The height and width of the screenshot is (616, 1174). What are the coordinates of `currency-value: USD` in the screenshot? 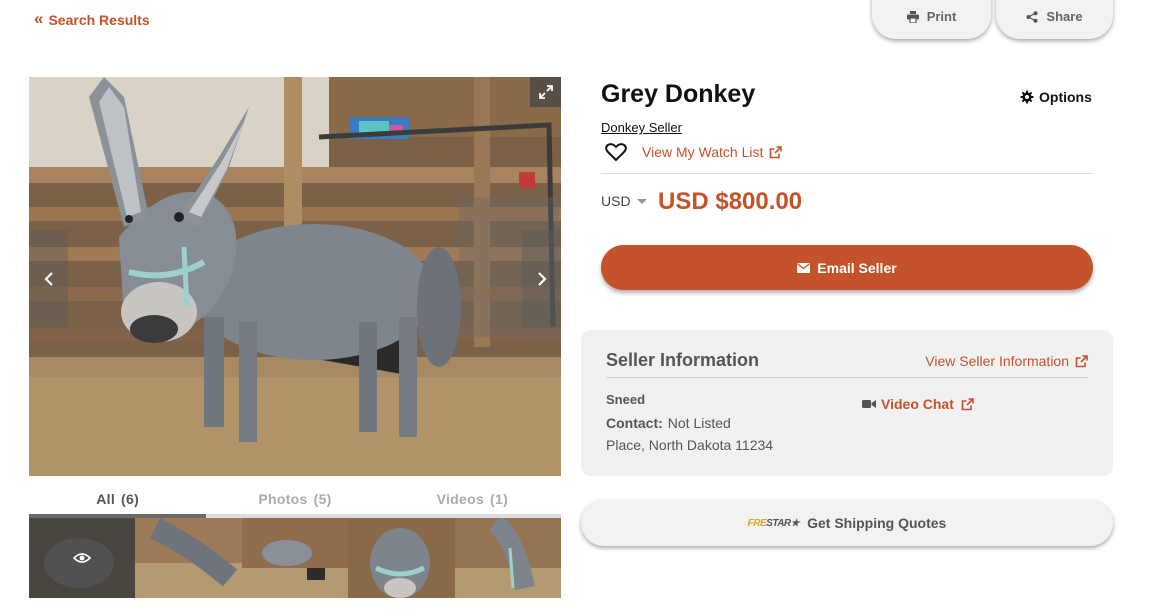 It's located at (616, 201).